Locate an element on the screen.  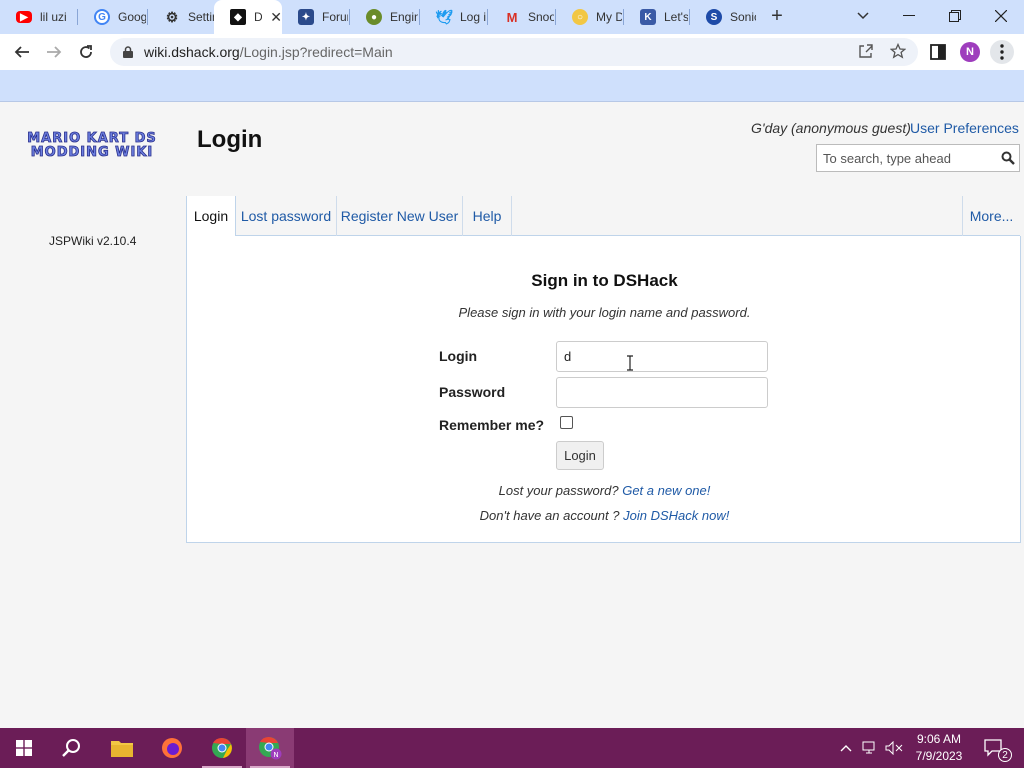
signin-title: Sign in to DSHack is located at coordinates (604, 280).